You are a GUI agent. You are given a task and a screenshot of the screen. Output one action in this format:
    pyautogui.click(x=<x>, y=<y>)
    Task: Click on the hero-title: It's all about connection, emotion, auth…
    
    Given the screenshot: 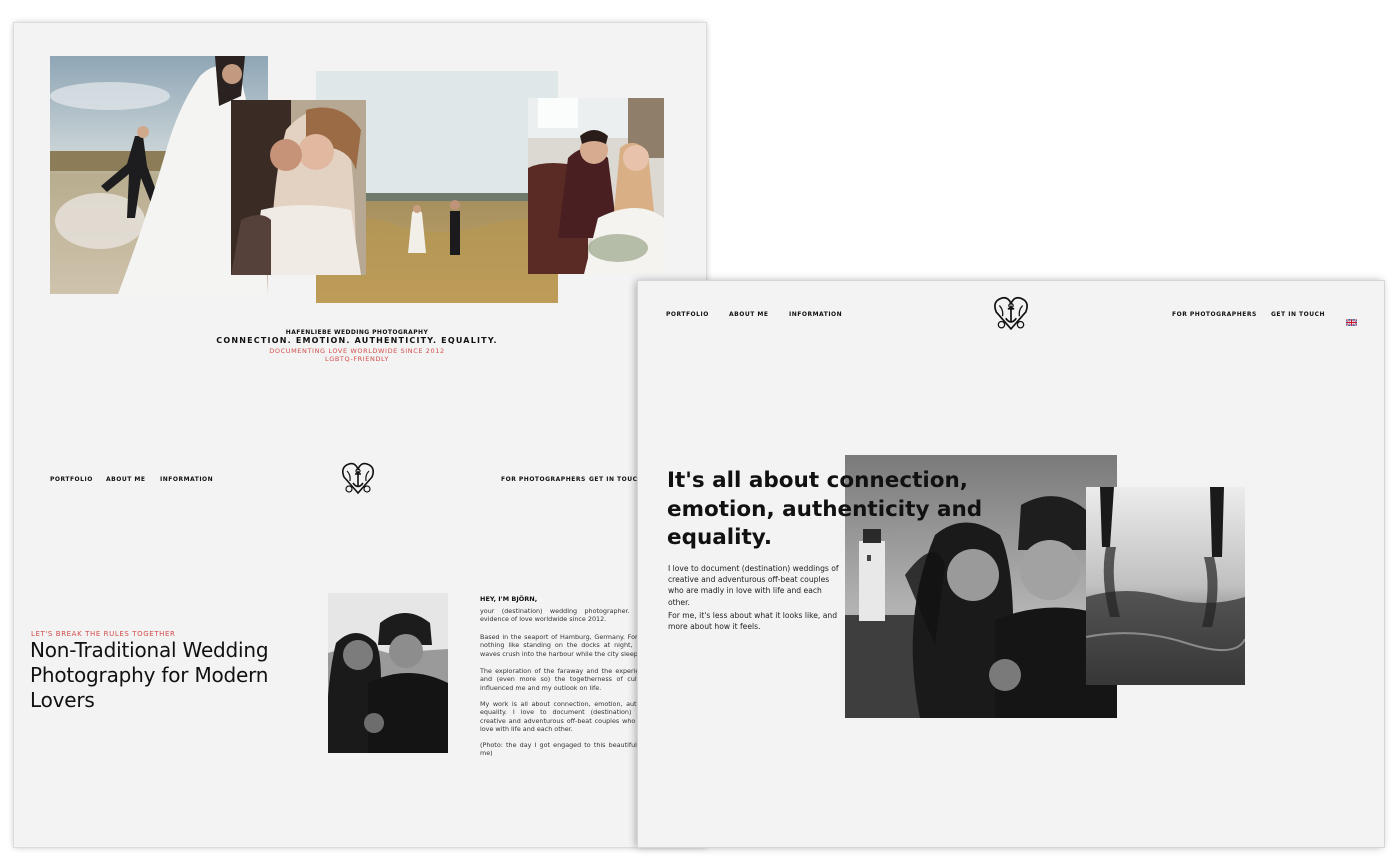 What is the action you would take?
    pyautogui.click(x=825, y=509)
    